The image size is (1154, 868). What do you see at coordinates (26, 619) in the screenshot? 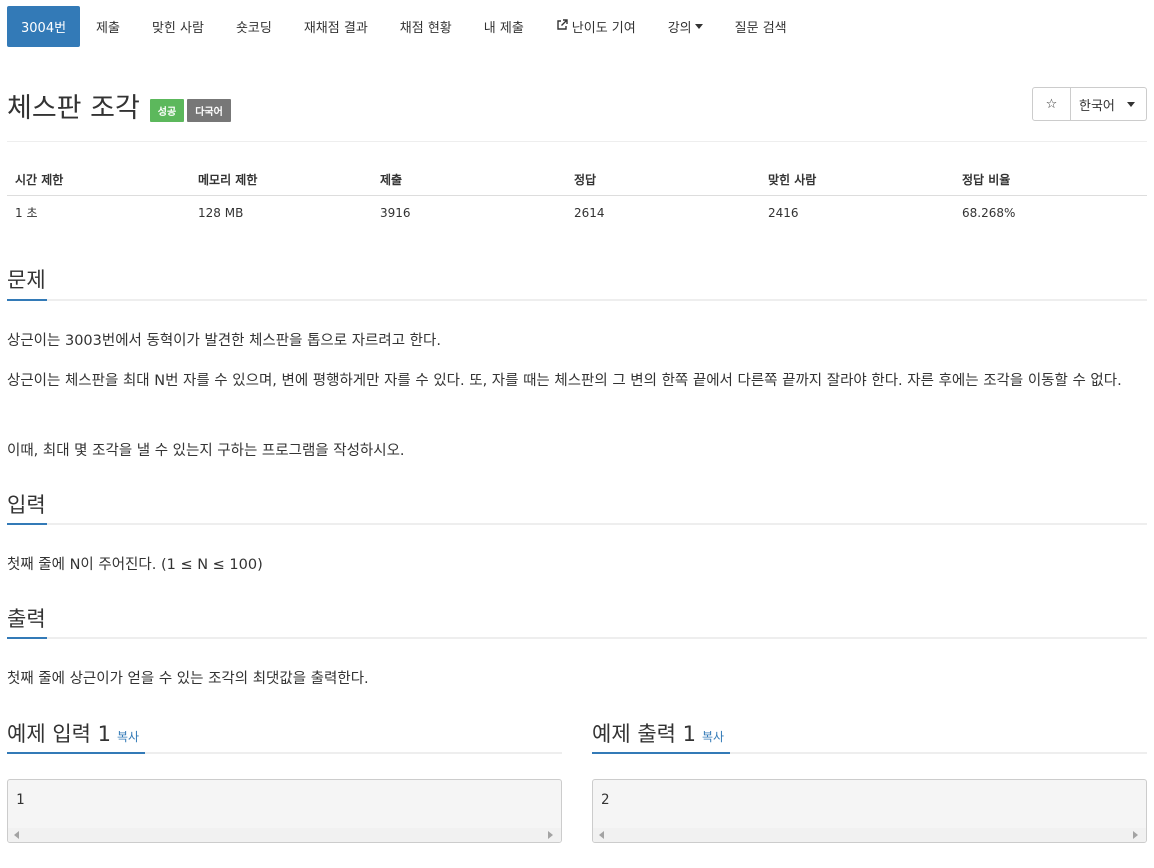
I see `section-heading-output: 출력` at bounding box center [26, 619].